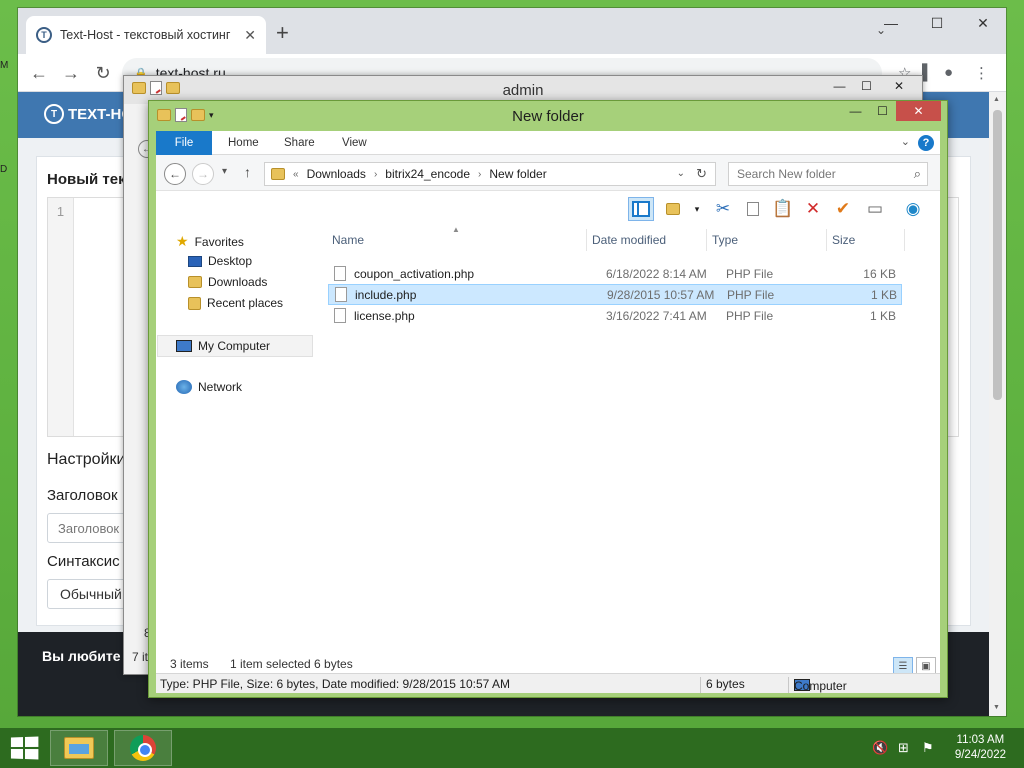 The image size is (1024, 768). I want to click on file-name: coupon_activation.php, so click(414, 273).